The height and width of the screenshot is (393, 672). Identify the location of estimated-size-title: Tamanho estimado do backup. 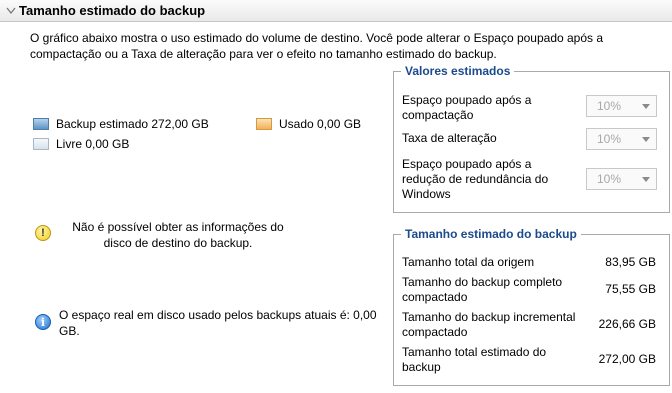
(491, 234).